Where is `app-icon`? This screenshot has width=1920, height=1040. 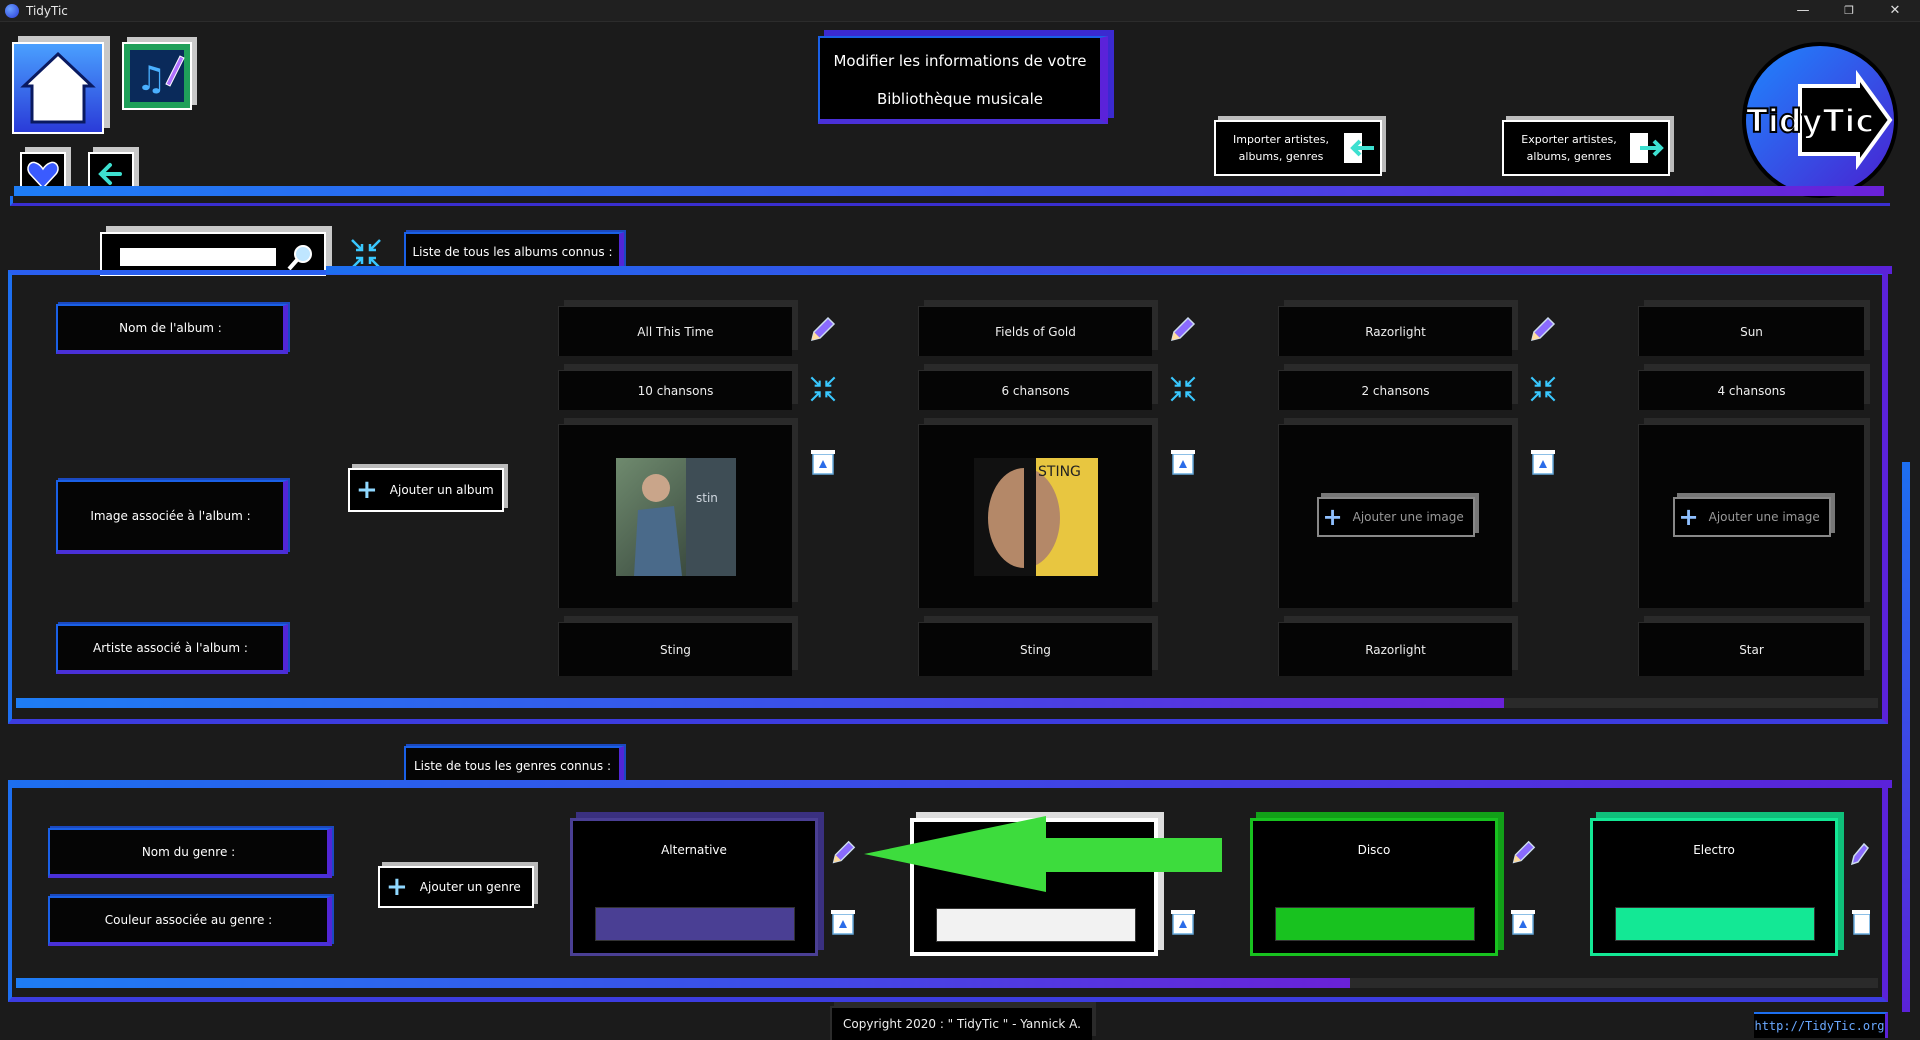
app-icon is located at coordinates (12, 11).